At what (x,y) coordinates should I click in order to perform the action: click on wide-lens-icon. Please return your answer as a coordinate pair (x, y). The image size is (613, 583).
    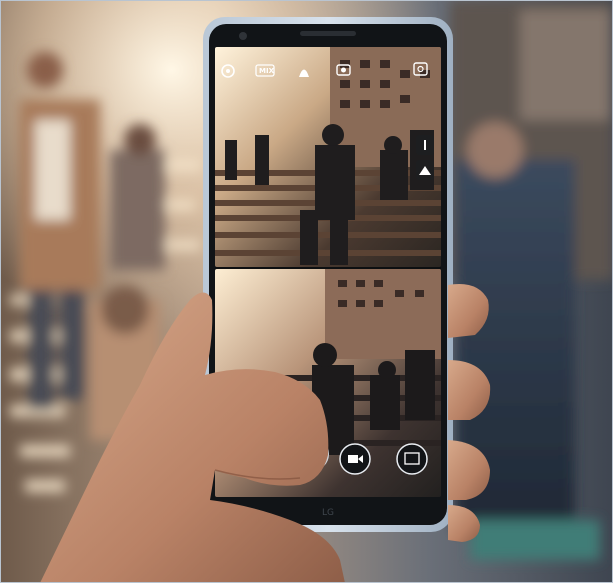
    Looking at the image, I should click on (425, 170).